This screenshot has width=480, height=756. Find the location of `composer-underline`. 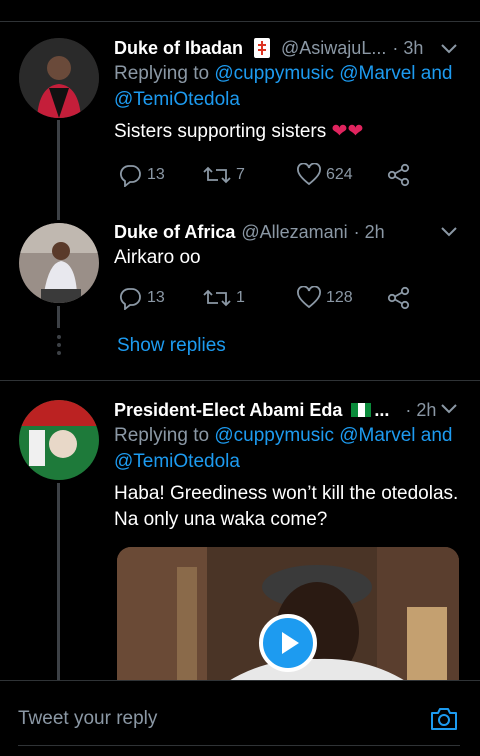

composer-underline is located at coordinates (239, 745).